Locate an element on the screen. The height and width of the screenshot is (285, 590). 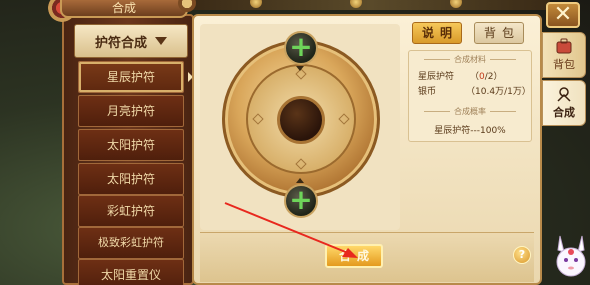
sidebar-item: 极致彩虹护符 is located at coordinates (131, 243).